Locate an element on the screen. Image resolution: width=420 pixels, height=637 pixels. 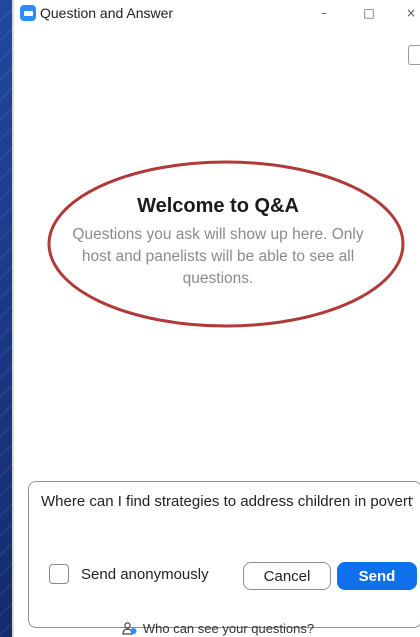
title-bar: Question and Answer – □ × is located at coordinates (217, 13).